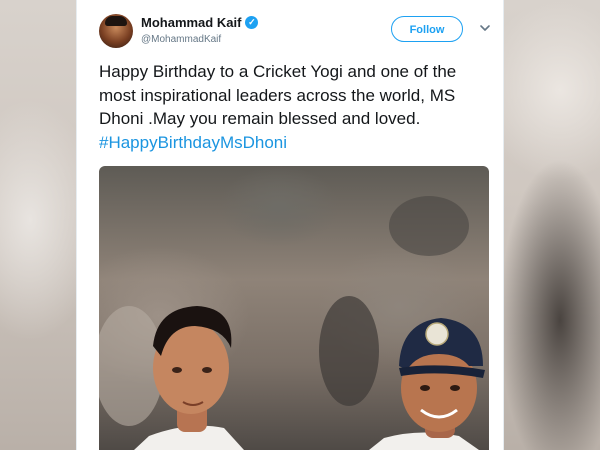 The width and height of the screenshot is (600, 450). Describe the element at coordinates (252, 22) in the screenshot. I see `verified-badge-icon: ✓` at that location.